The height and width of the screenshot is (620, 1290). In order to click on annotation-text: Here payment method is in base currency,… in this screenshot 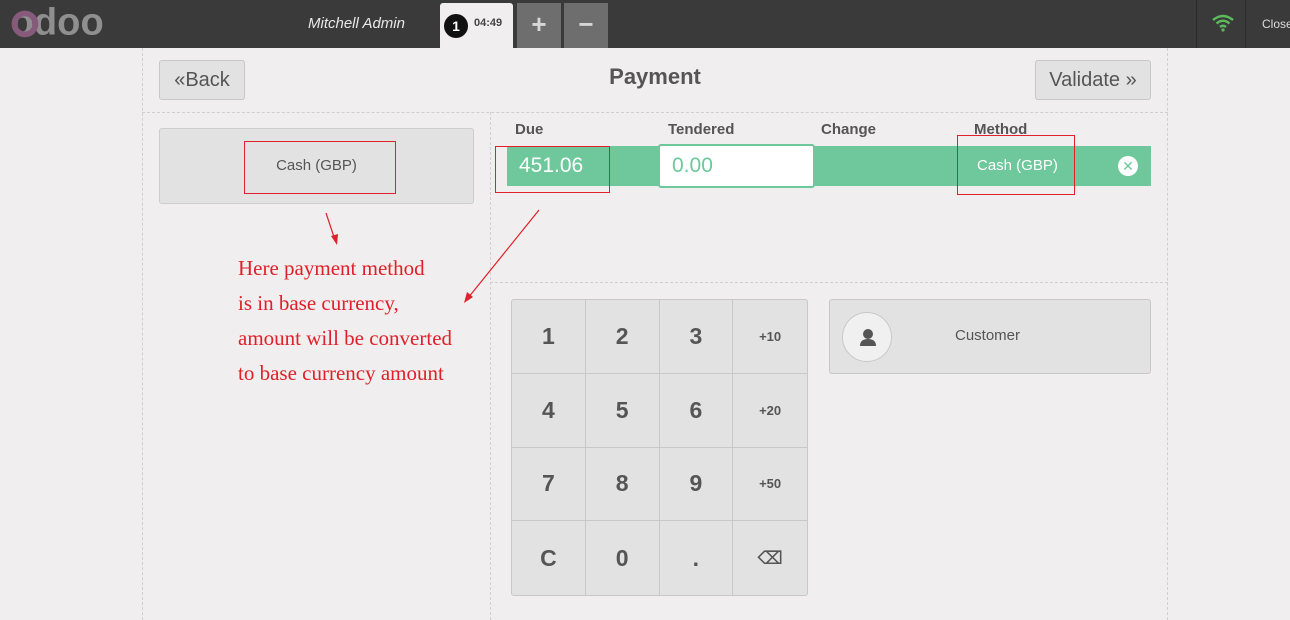, I will do `click(368, 321)`.